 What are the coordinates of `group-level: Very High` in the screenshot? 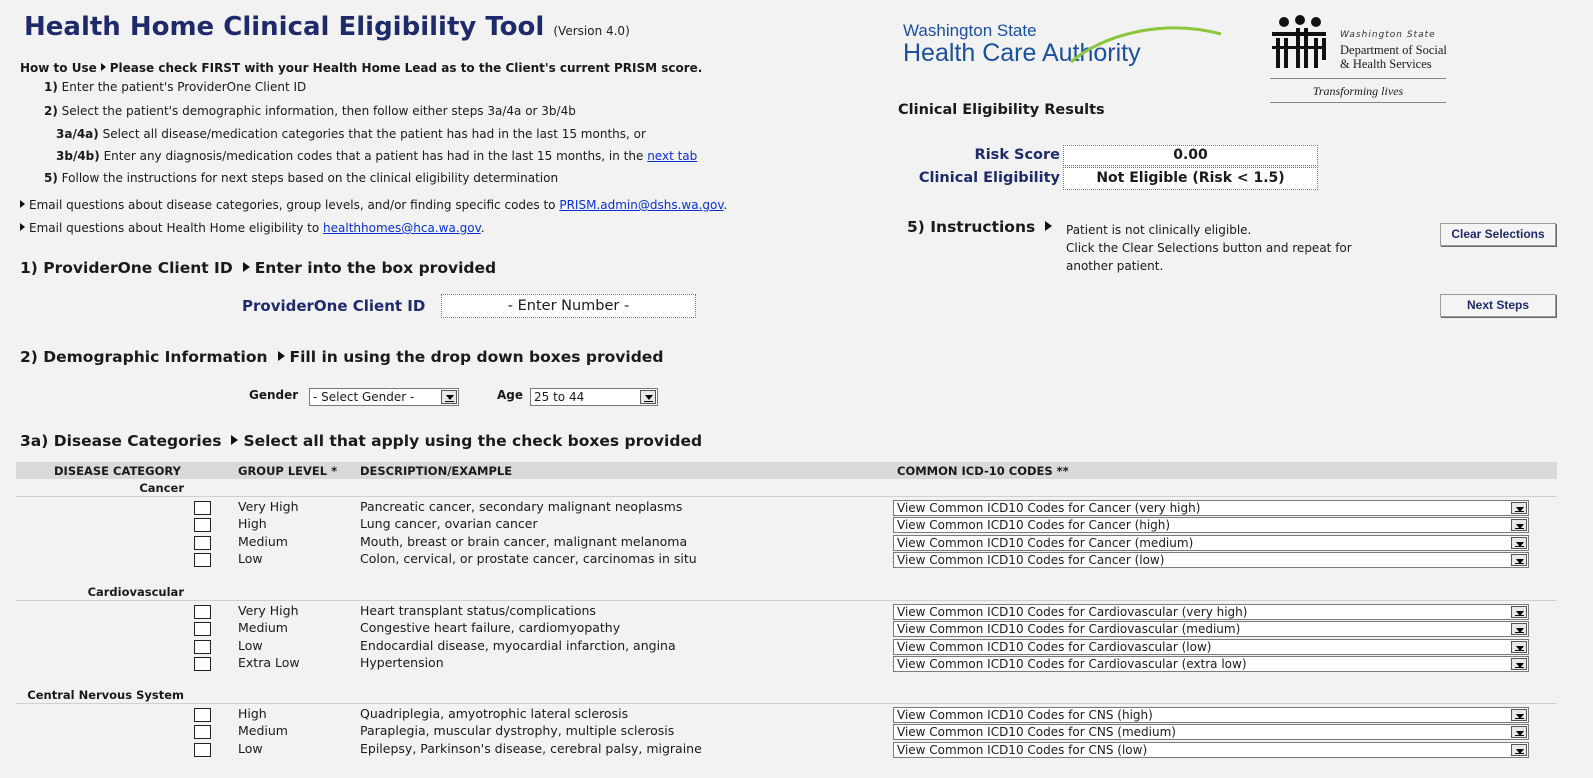 It's located at (268, 506).